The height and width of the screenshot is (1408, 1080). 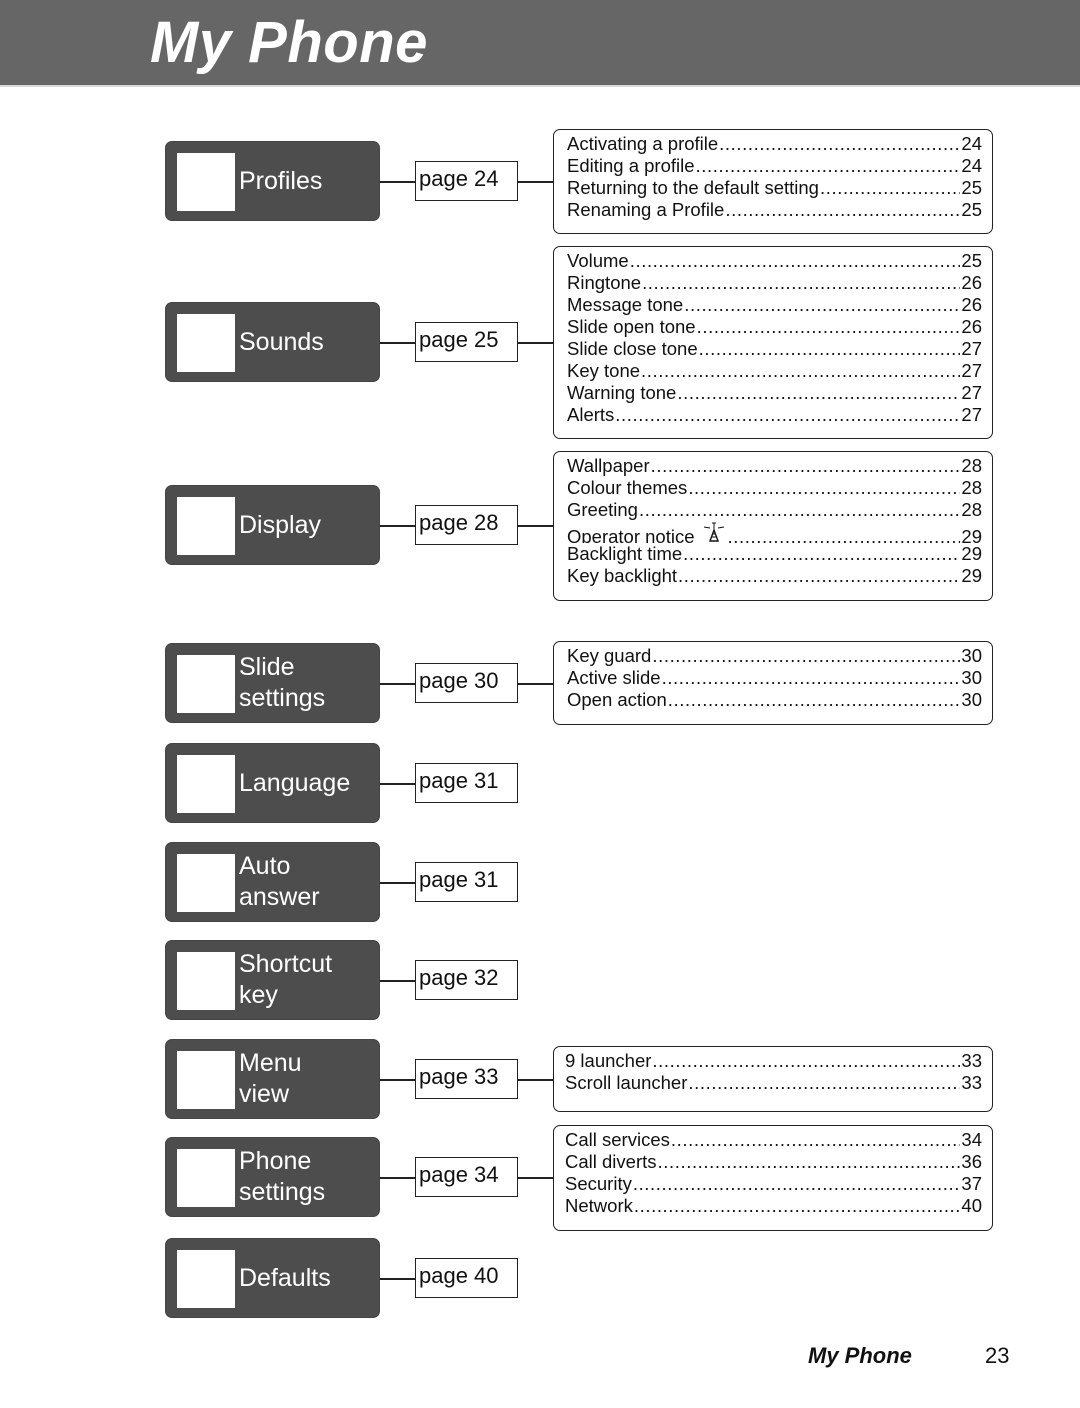 What do you see at coordinates (272, 783) in the screenshot?
I see `menu-tile-language: Language` at bounding box center [272, 783].